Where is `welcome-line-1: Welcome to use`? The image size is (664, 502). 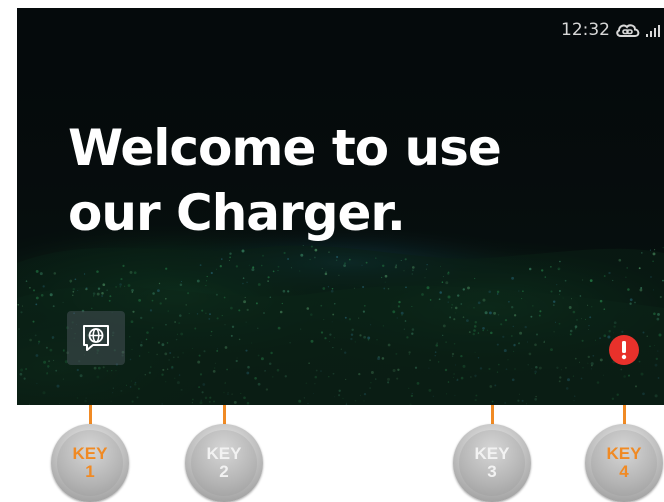 welcome-line-1: Welcome to use is located at coordinates (285, 148).